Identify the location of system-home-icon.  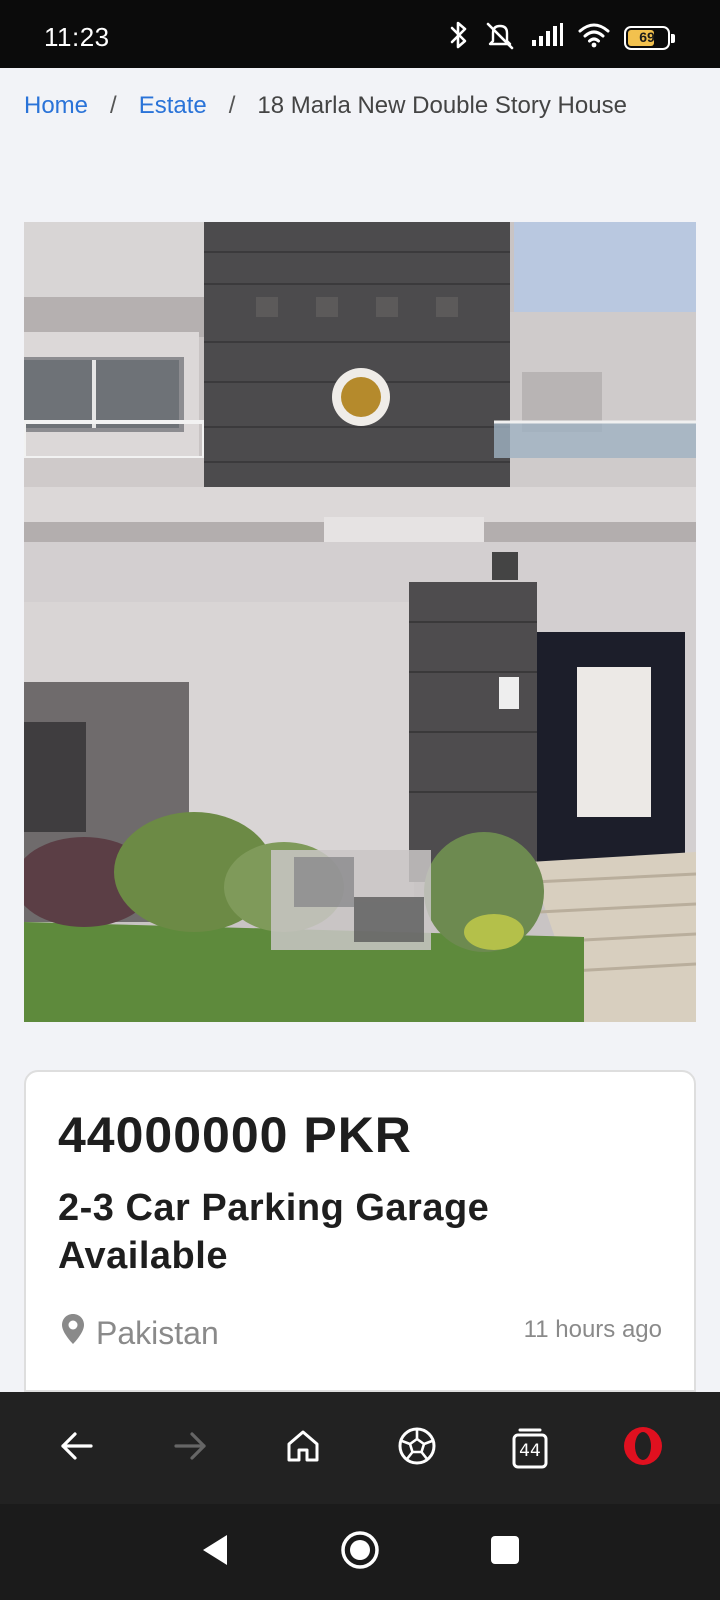
(360, 1552).